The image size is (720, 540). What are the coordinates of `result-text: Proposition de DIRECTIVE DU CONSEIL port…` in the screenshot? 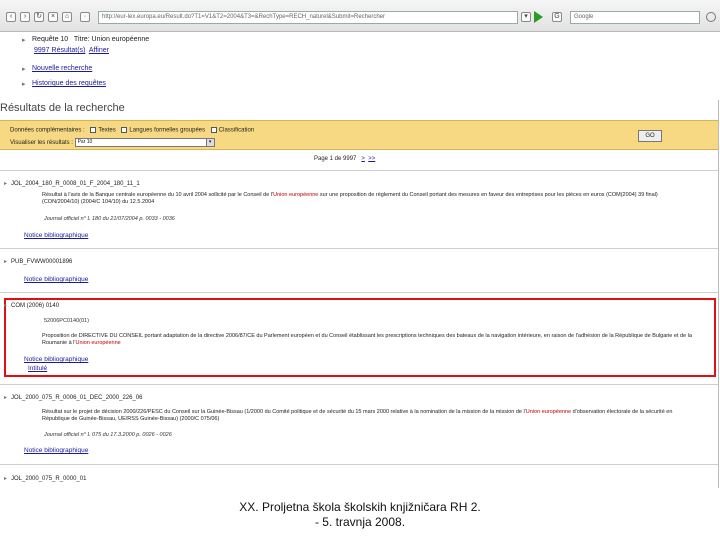 It's located at (367, 339).